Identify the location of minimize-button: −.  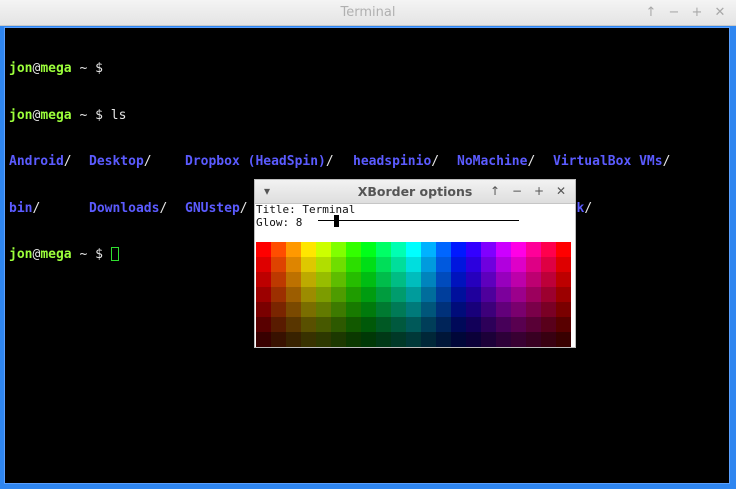
(674, 13).